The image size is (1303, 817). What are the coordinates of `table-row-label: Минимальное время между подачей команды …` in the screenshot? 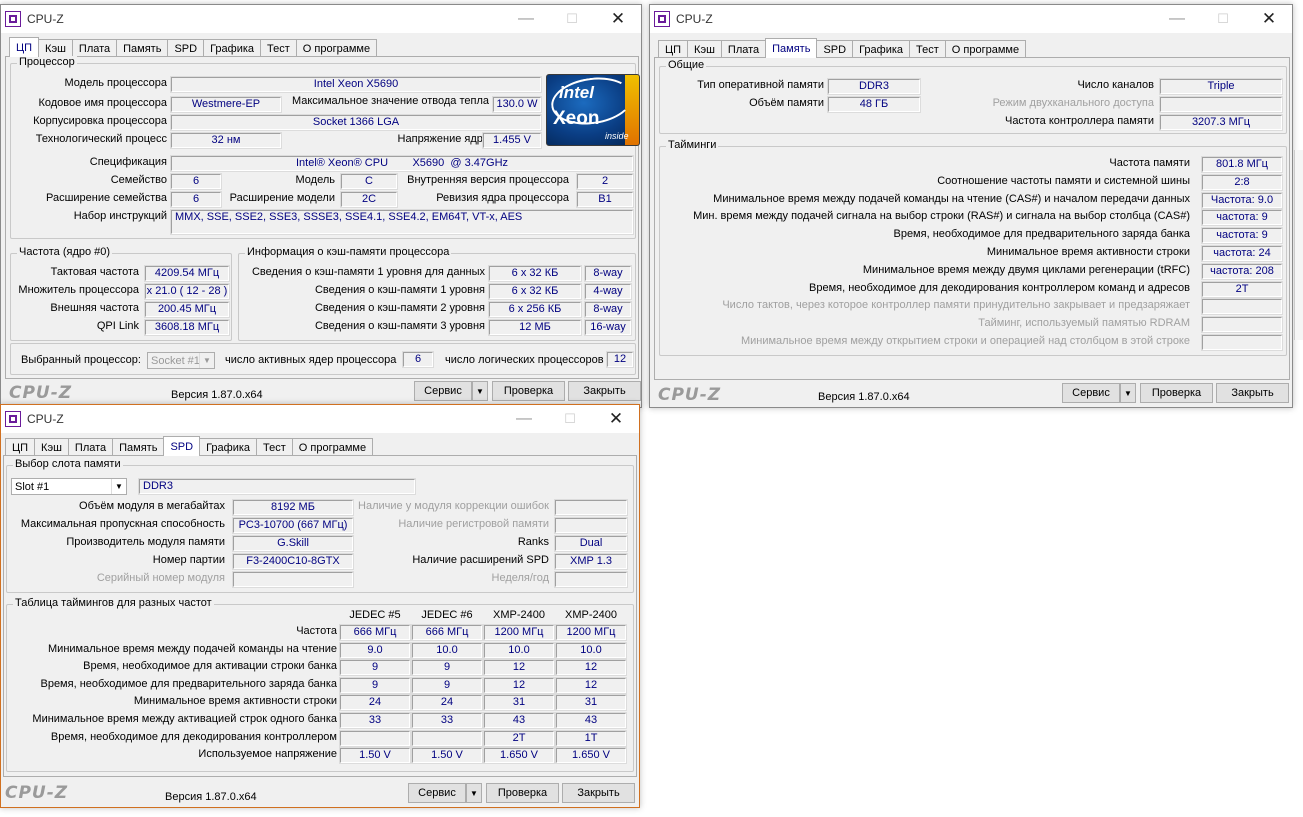 It's located at (192, 648).